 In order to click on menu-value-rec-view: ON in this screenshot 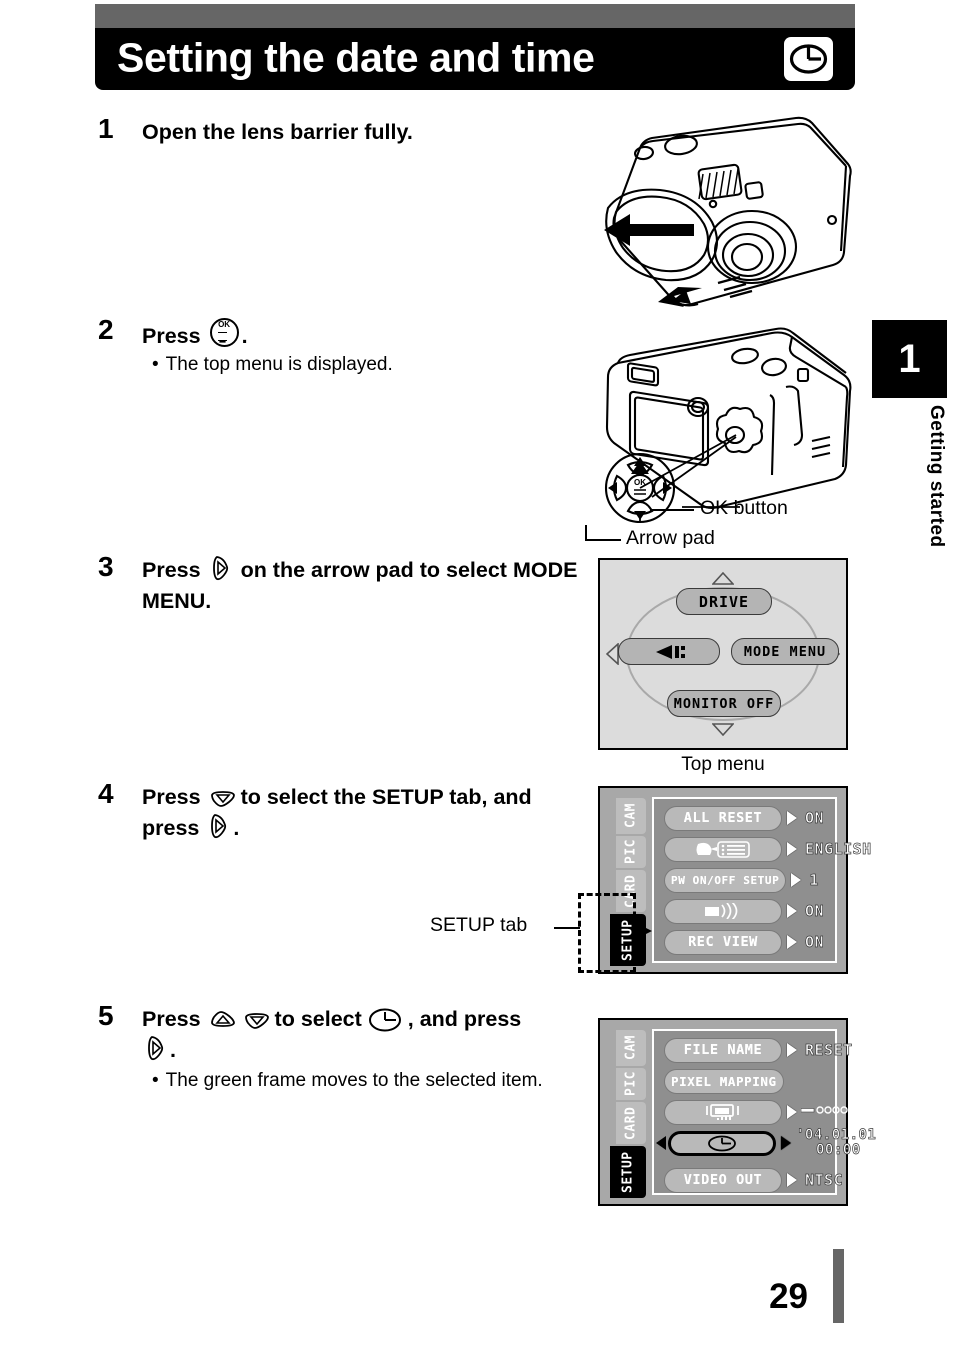, I will do `click(815, 942)`.